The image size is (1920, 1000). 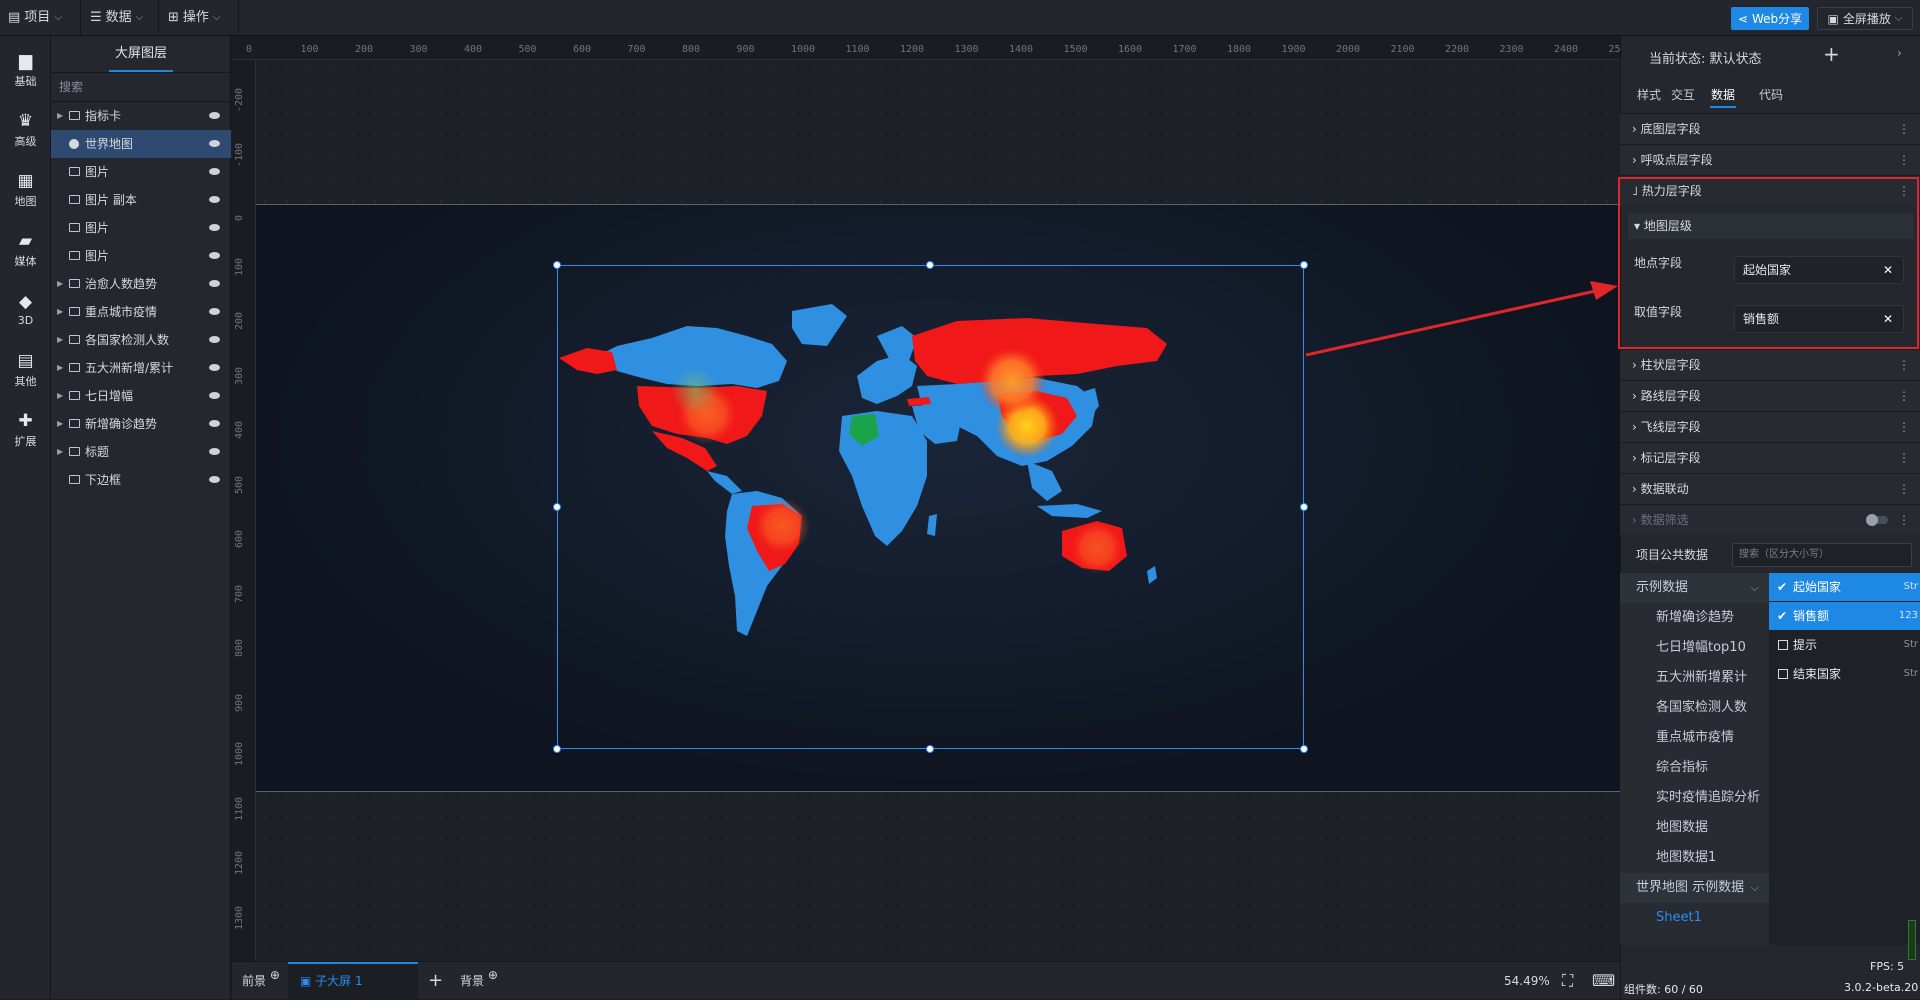 What do you see at coordinates (1603, 981) in the screenshot?
I see `keyboard-icon: ⌨` at bounding box center [1603, 981].